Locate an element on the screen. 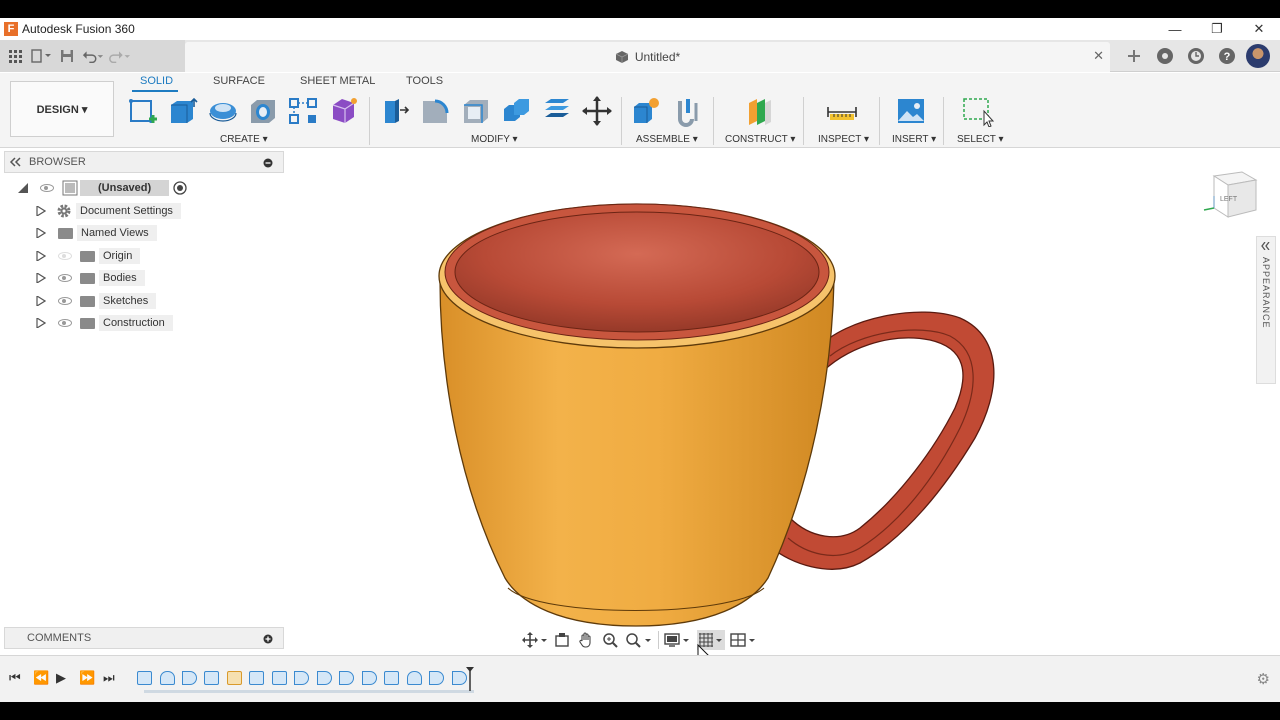 This screenshot has height=720, width=1280. browser-panel-header: BROWSER is located at coordinates (144, 162).